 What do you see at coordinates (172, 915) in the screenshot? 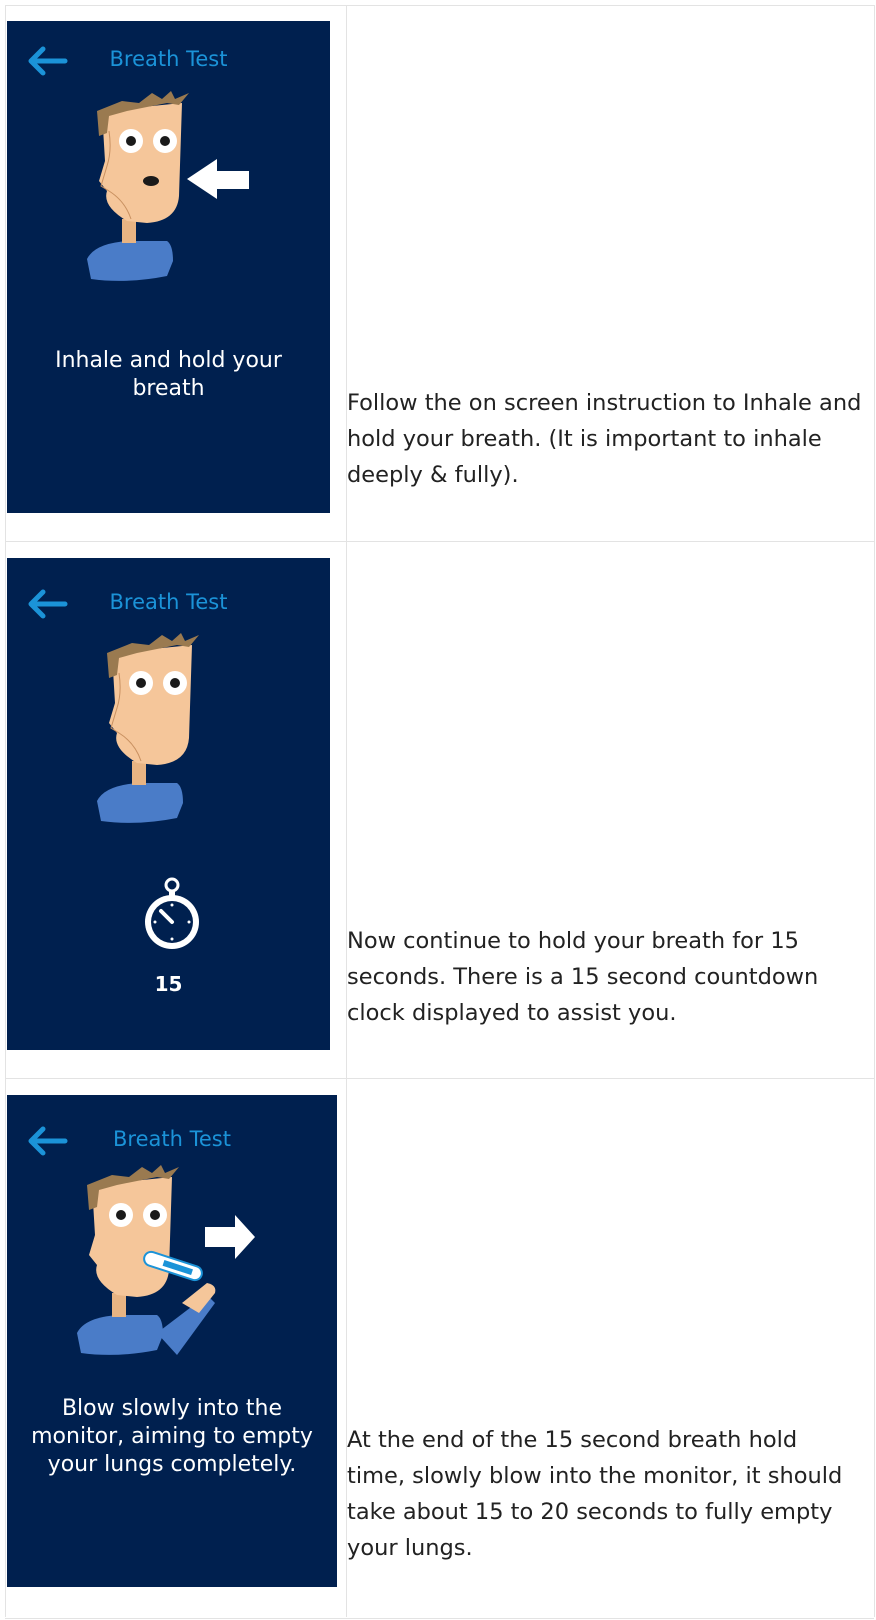
I see `stopwatch-icon` at bounding box center [172, 915].